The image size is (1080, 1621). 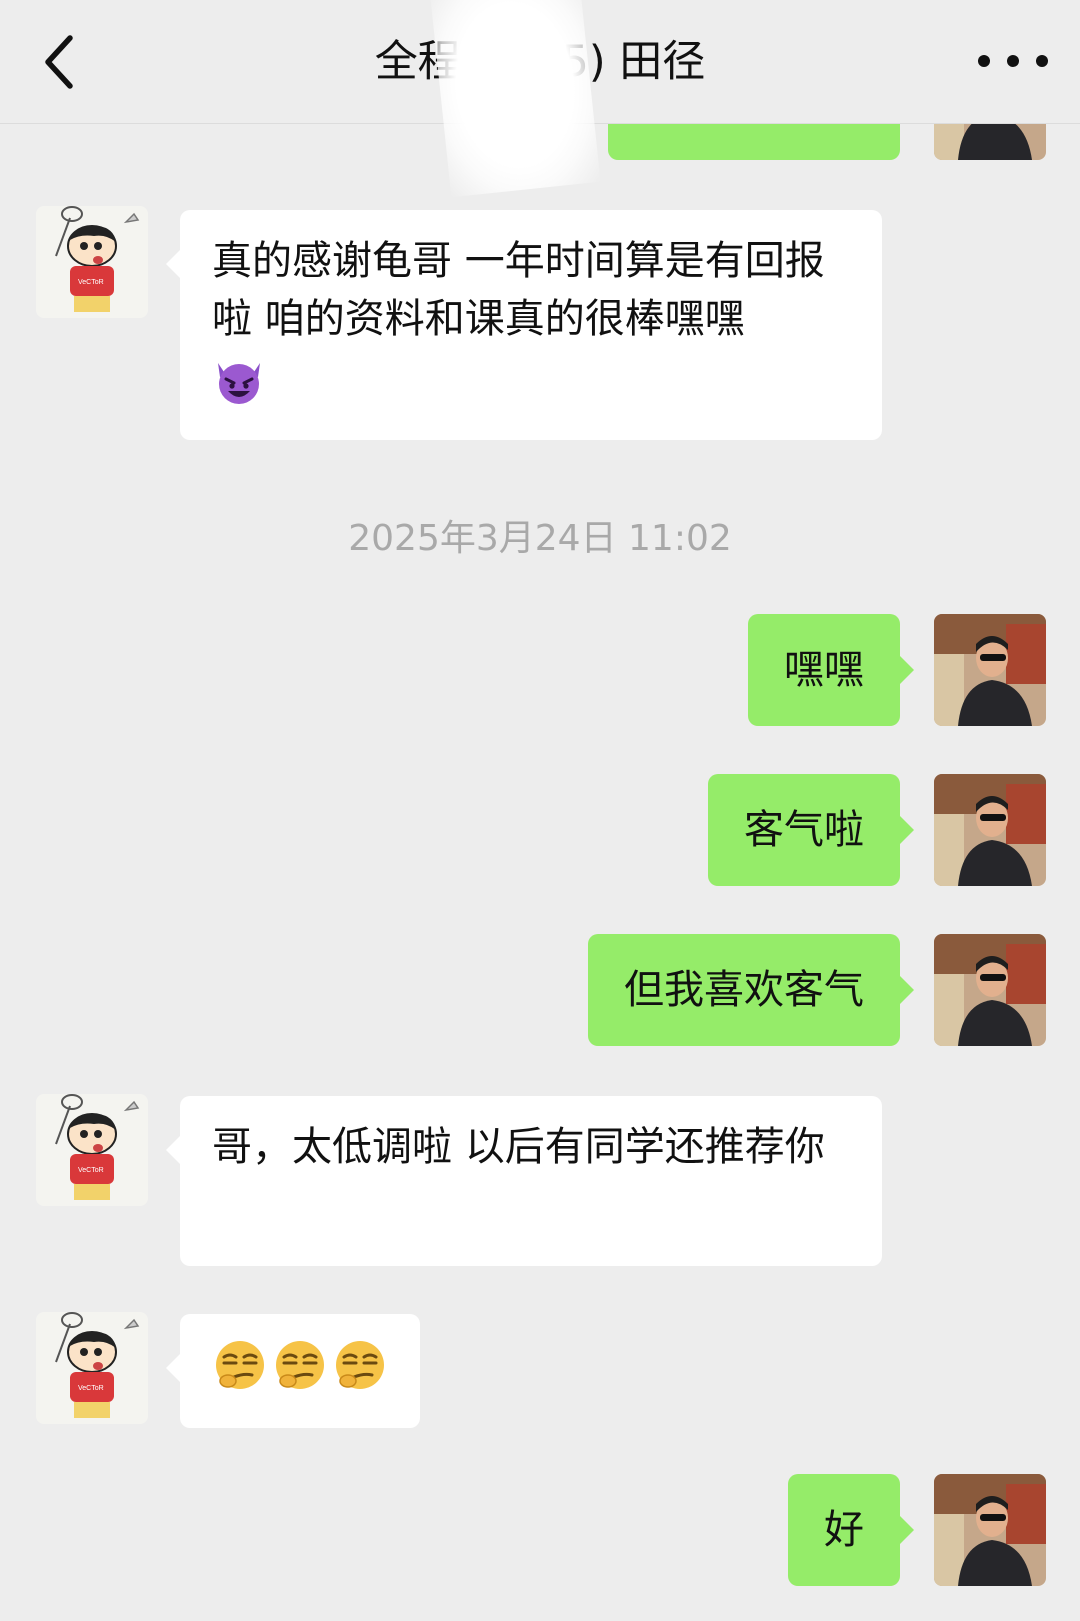 I want to click on emoji-row, so click(x=300, y=1365).